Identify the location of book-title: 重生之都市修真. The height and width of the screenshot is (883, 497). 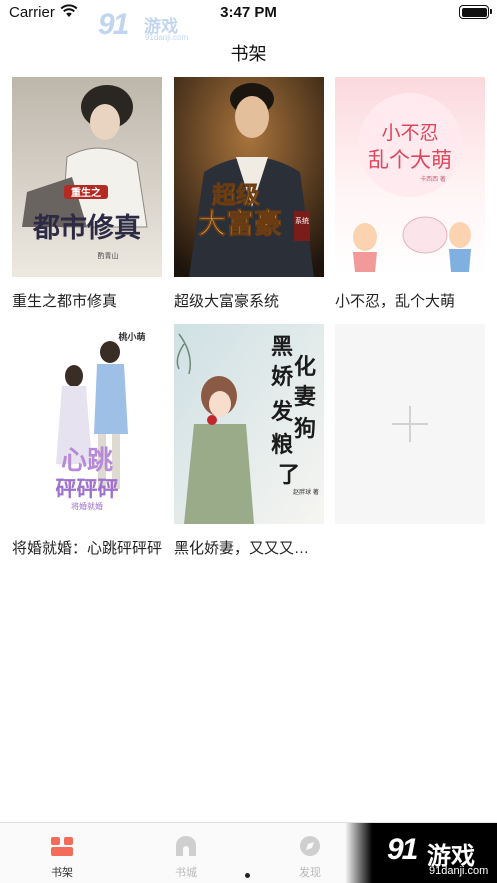
(87, 300).